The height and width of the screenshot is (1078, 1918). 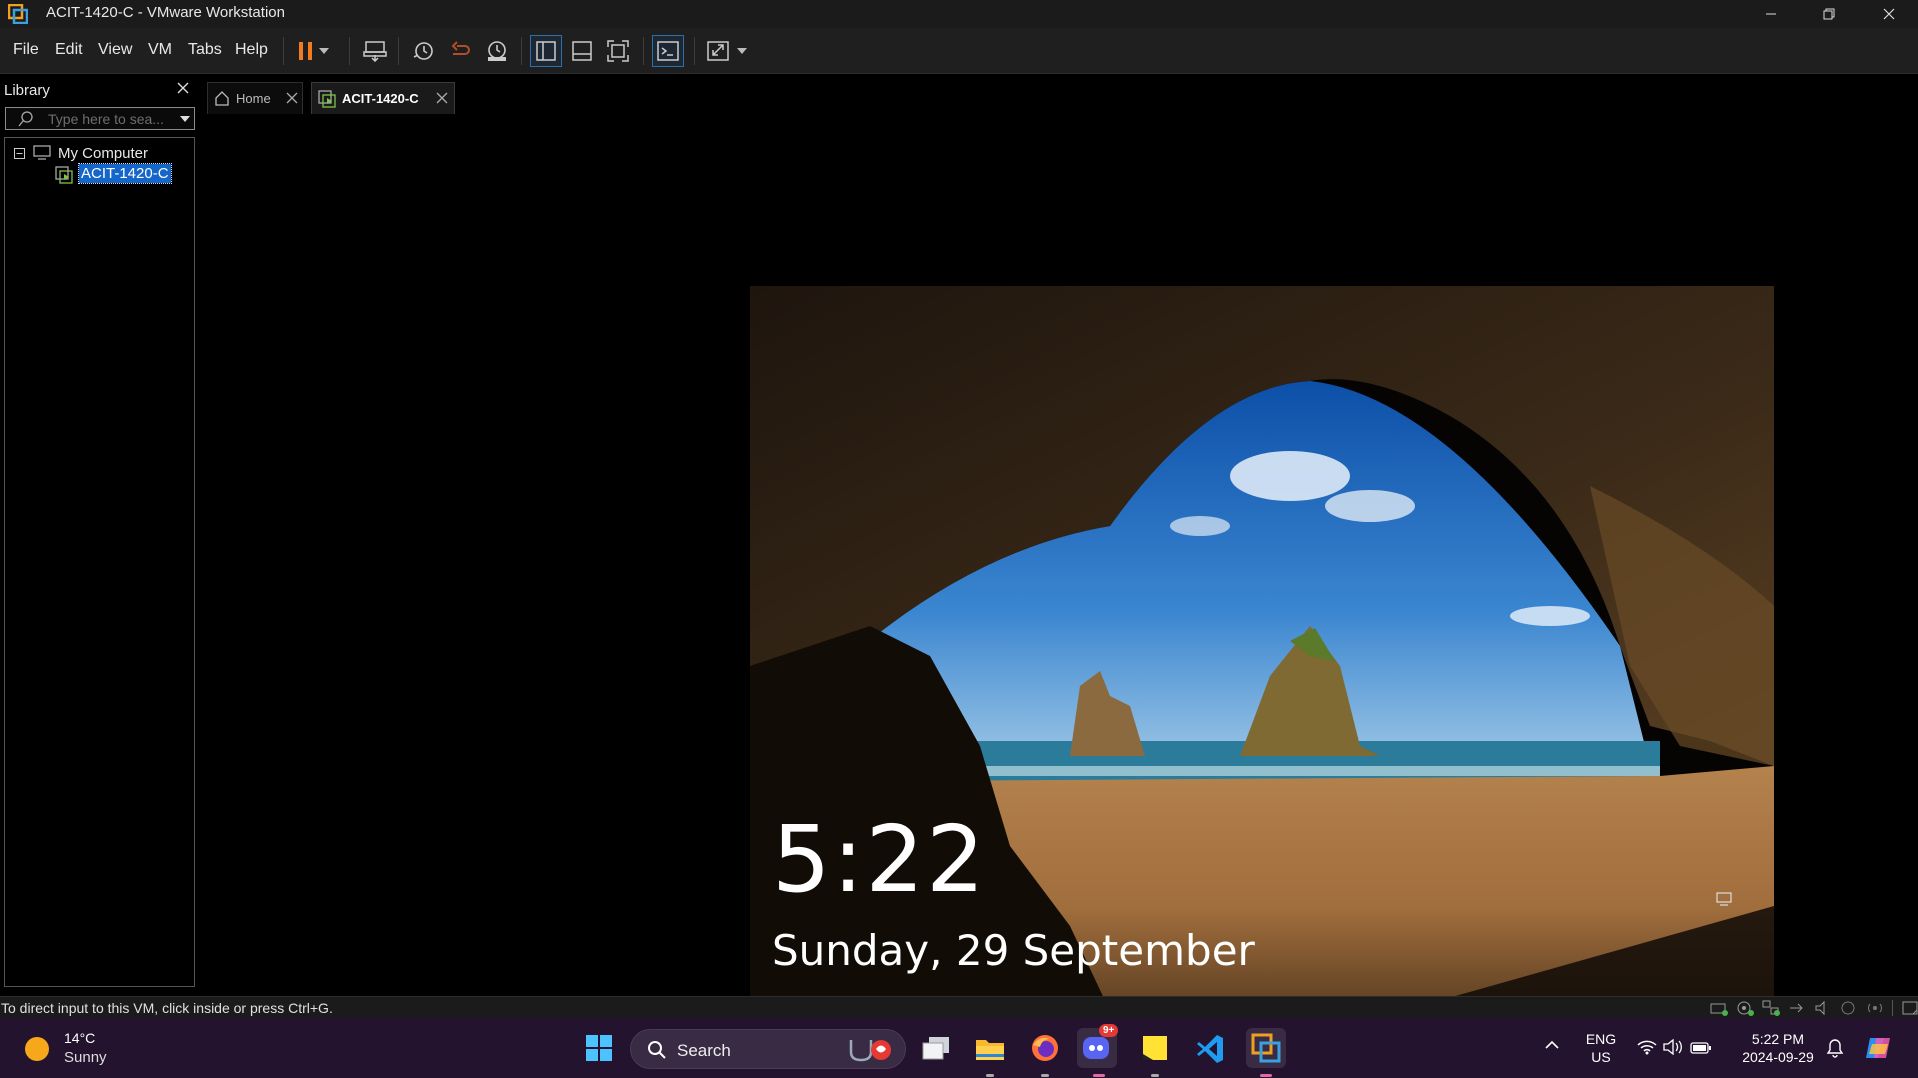 What do you see at coordinates (1109, 1030) in the screenshot?
I see `discord-badge: 9+` at bounding box center [1109, 1030].